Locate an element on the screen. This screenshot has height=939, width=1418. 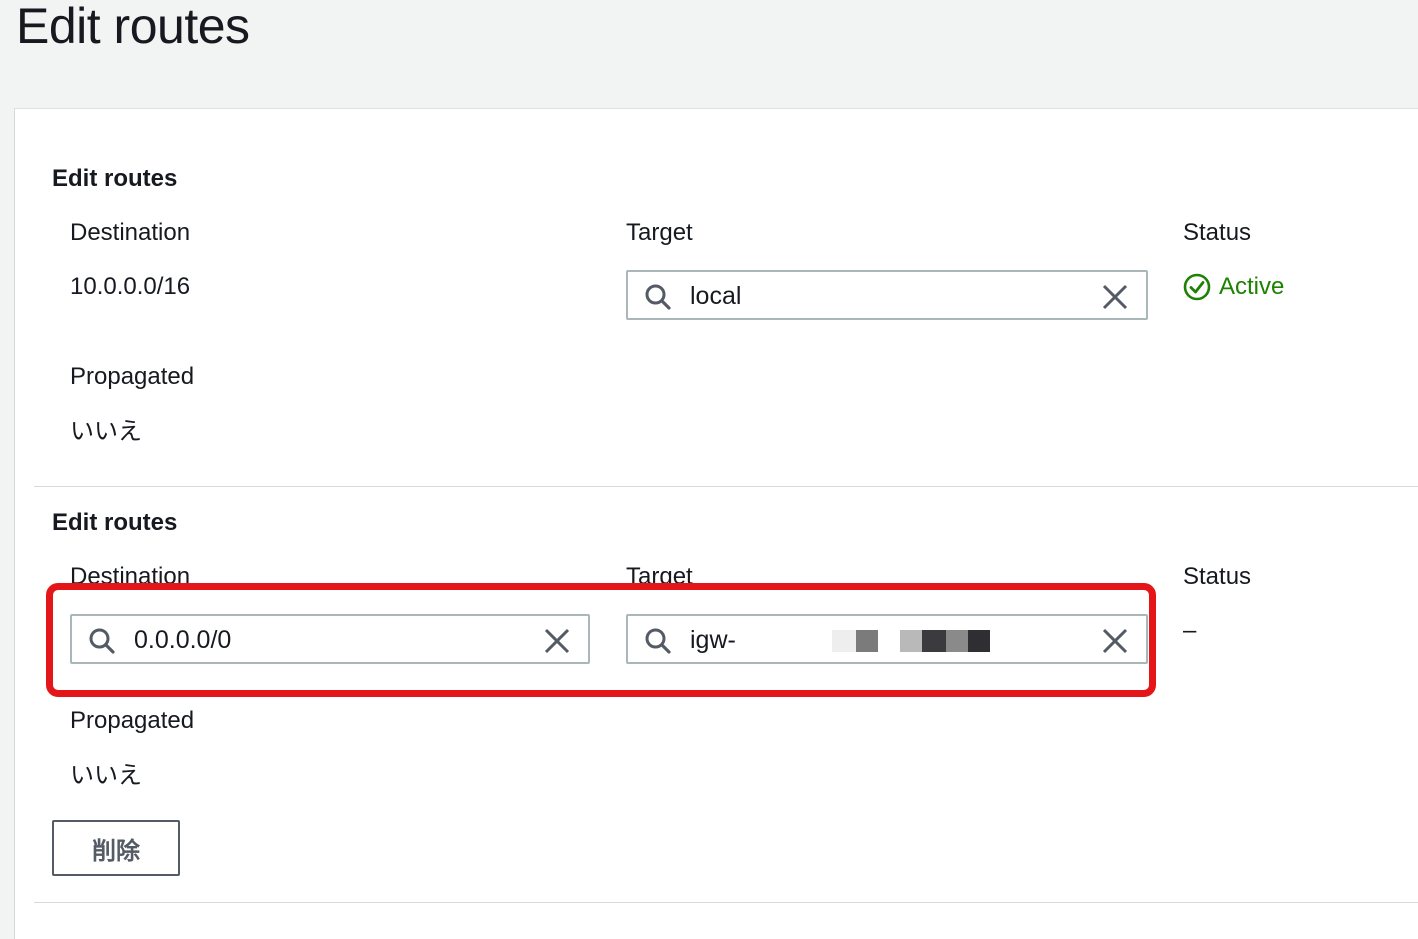
route-1-target-label: Target is located at coordinates (659, 232).